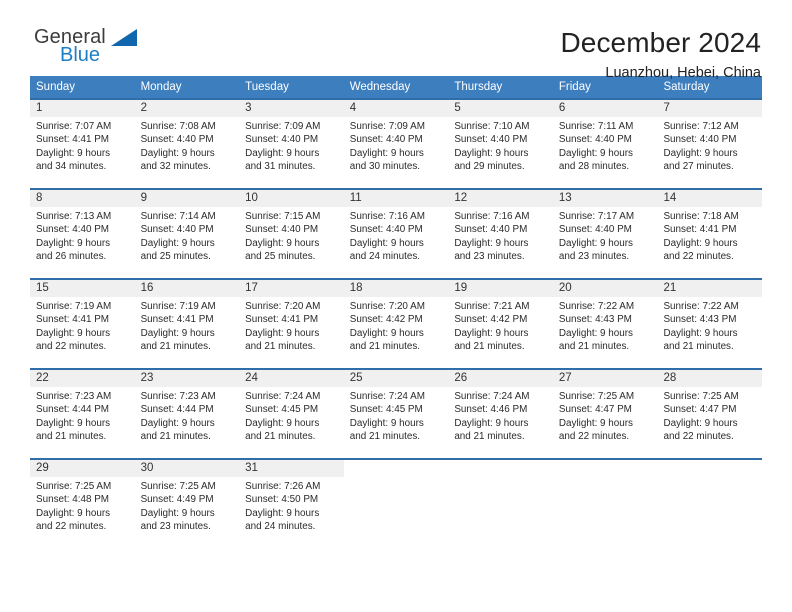 Image resolution: width=792 pixels, height=612 pixels. What do you see at coordinates (700, 320) in the screenshot?
I see `sunset-text: Sunset: 4:43 PM` at bounding box center [700, 320].